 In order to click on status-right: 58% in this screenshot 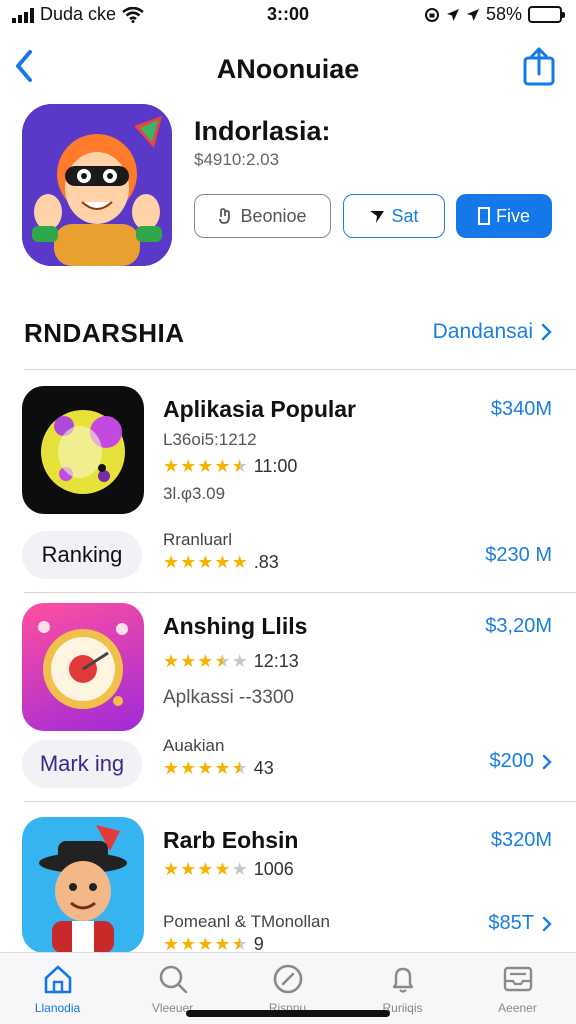, I will do `click(494, 14)`.